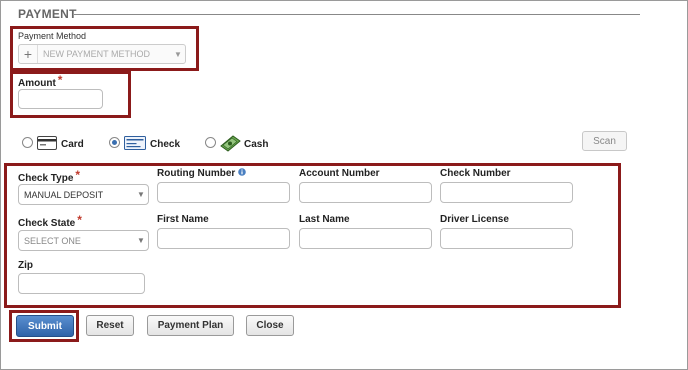 Image resolution: width=688 pixels, height=370 pixels. What do you see at coordinates (27, 142) in the screenshot?
I see `radio-card` at bounding box center [27, 142].